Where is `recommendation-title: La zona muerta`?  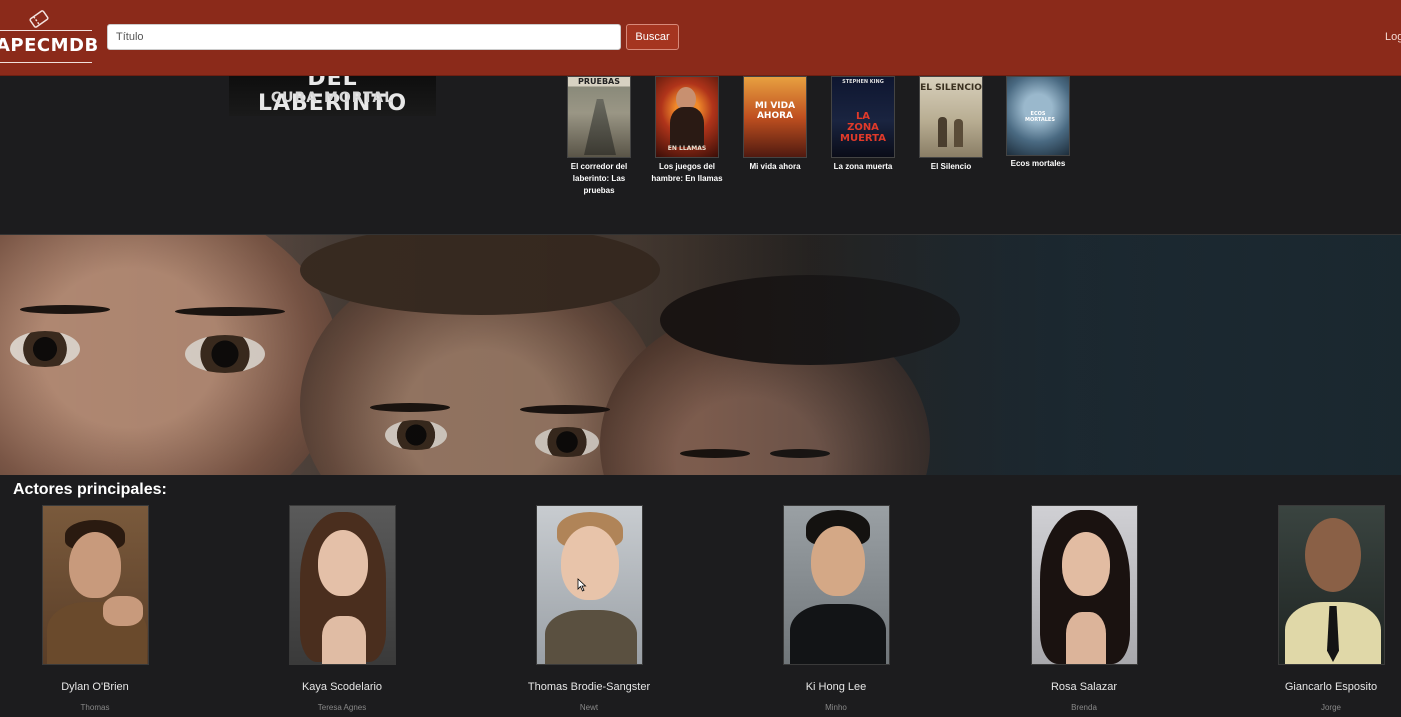
recommendation-title: La zona muerta is located at coordinates (863, 167).